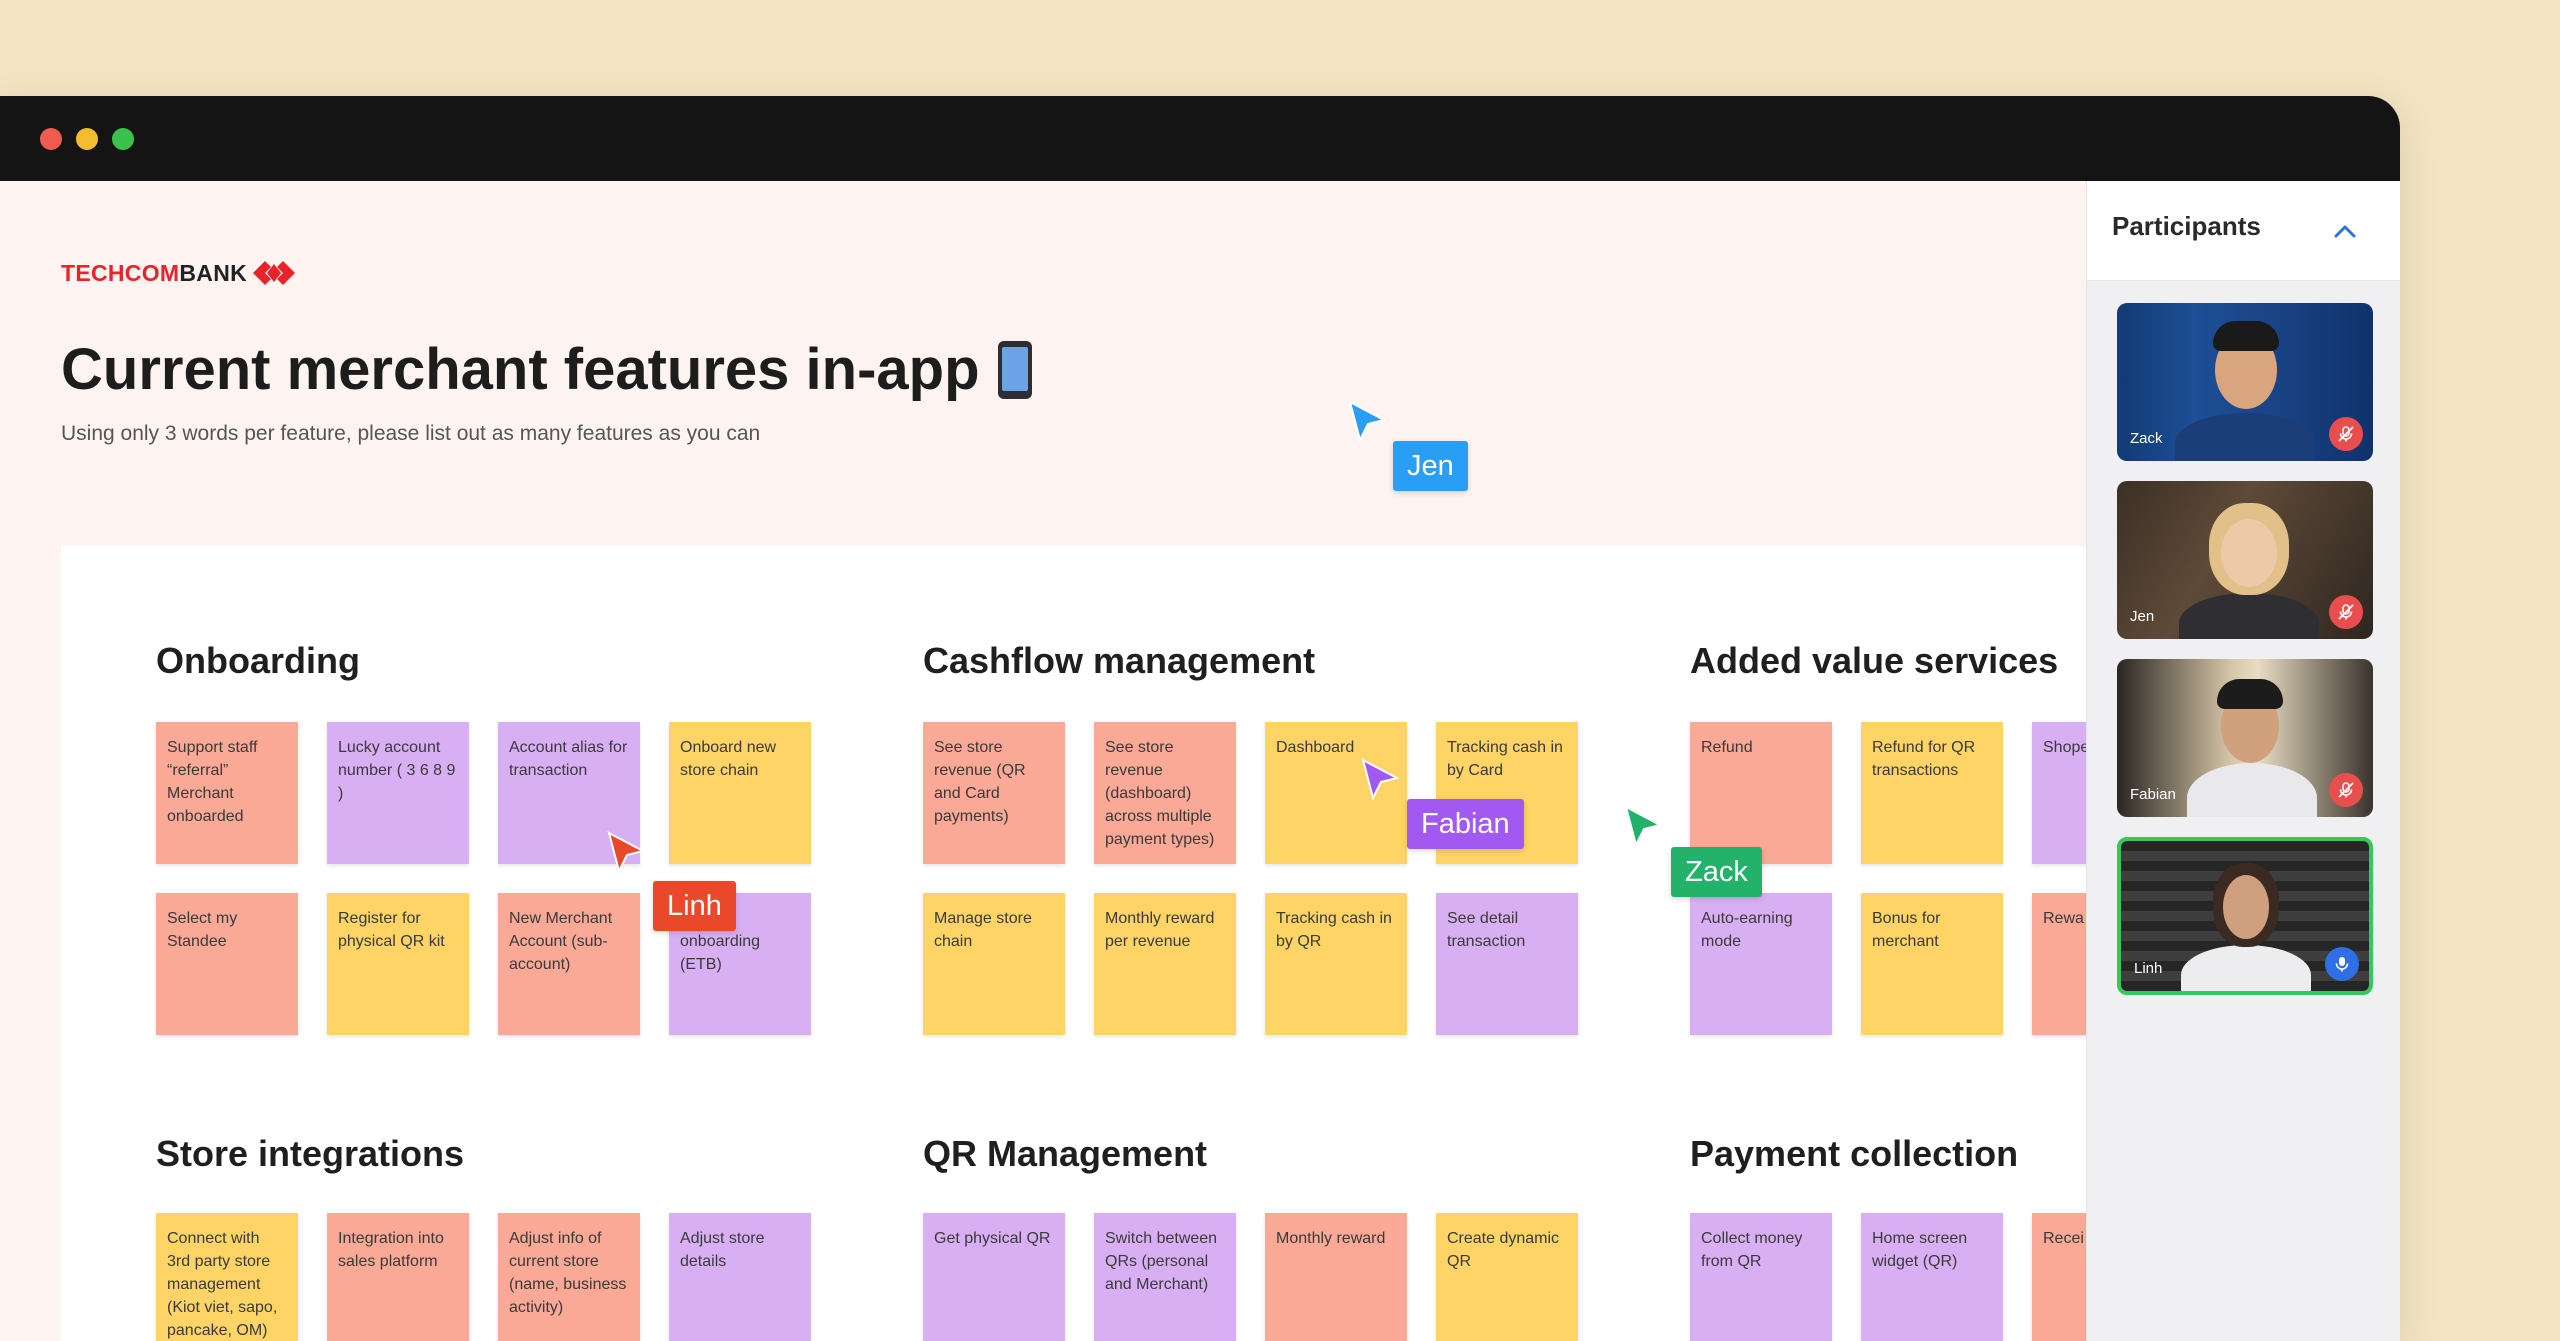 The height and width of the screenshot is (1341, 2560). What do you see at coordinates (2146, 438) in the screenshot?
I see `participant-name: Zack` at bounding box center [2146, 438].